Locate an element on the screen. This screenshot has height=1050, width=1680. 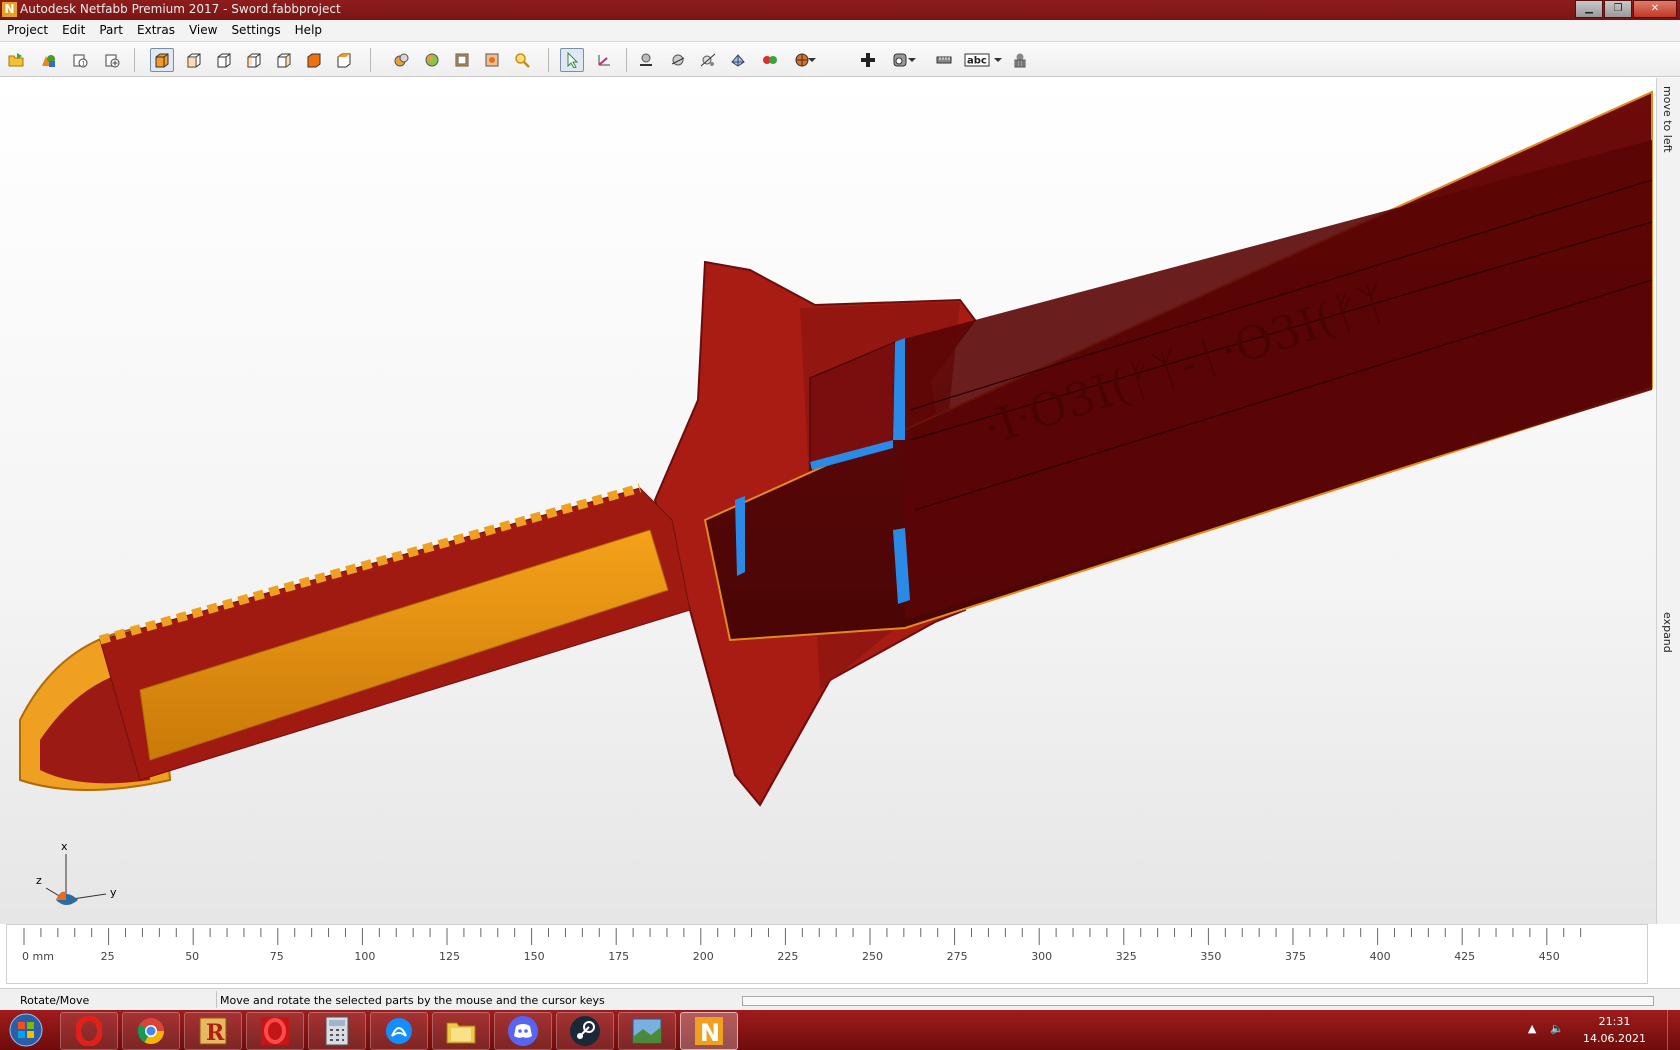
part-info-icon: 1 is located at coordinates (80, 60).